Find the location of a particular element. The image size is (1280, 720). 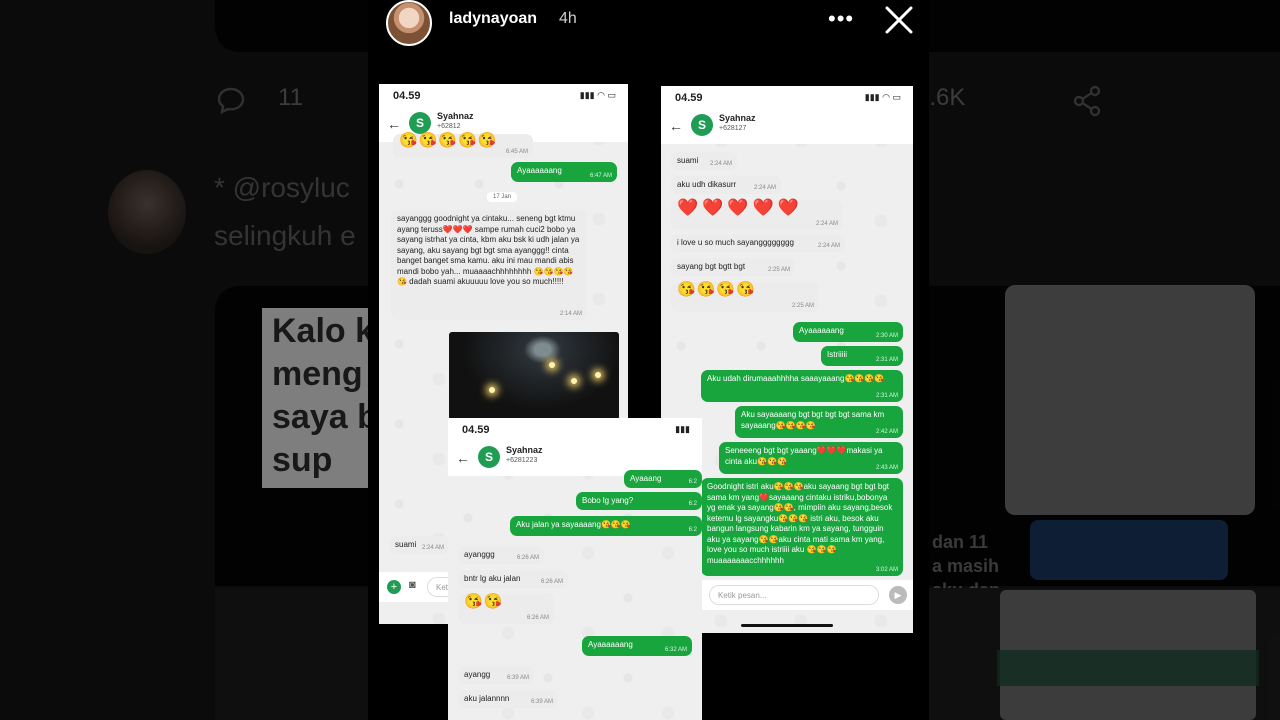

message-time: 3:02 AM is located at coordinates (886, 569).